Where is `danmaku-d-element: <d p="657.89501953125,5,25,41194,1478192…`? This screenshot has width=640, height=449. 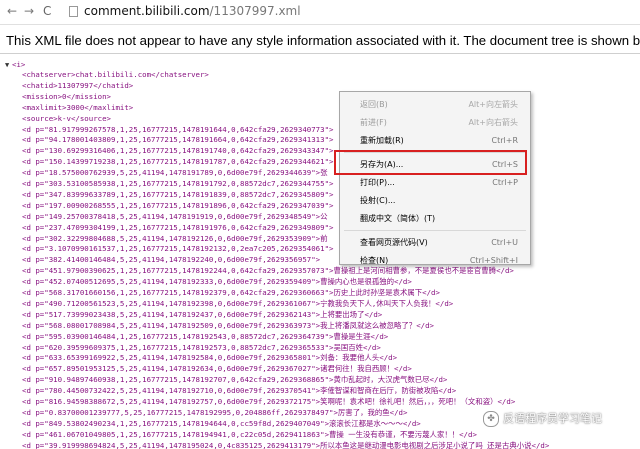 danmaku-d-element: <d p="657.89501953125,5,25,41194,1478192… is located at coordinates (217, 369).